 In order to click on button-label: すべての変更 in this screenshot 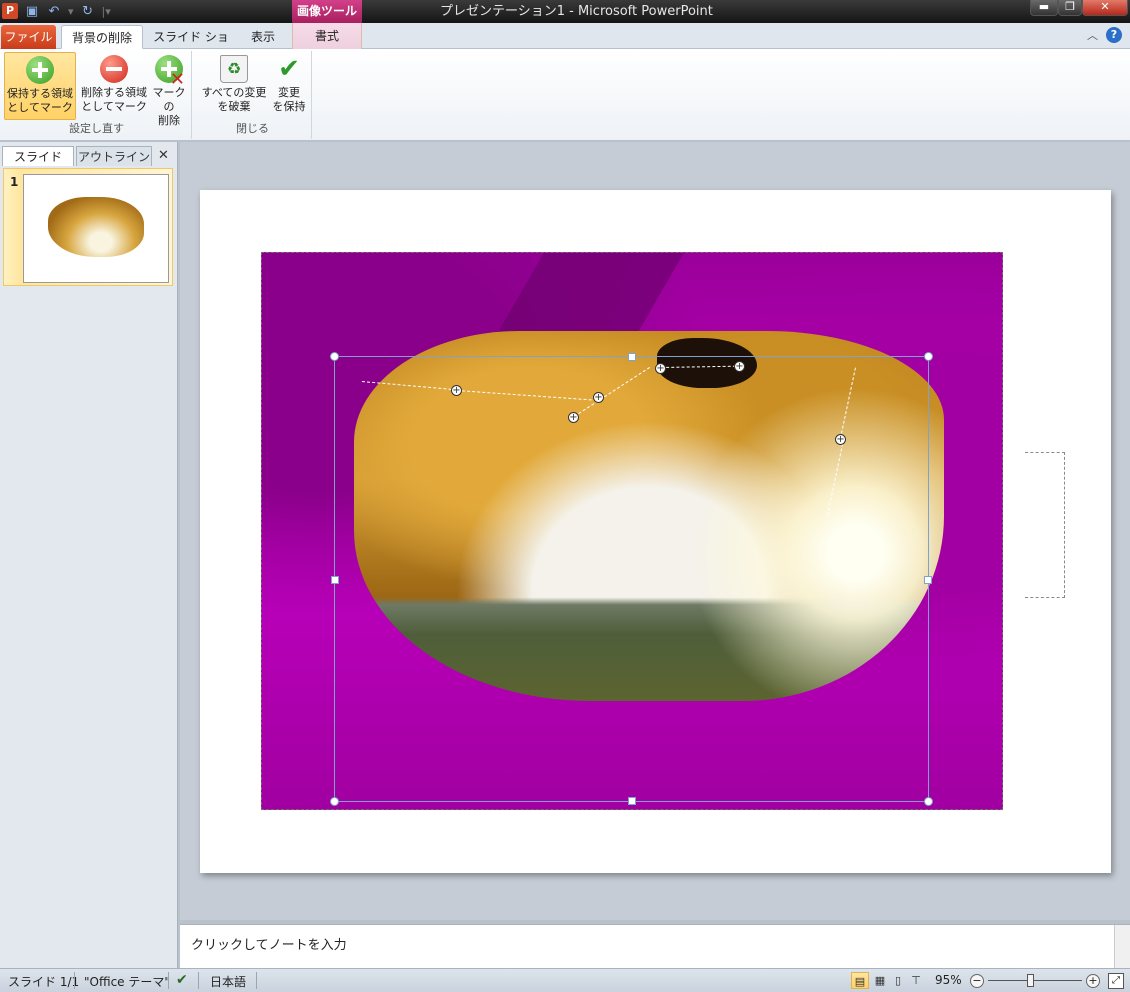, I will do `click(234, 92)`.